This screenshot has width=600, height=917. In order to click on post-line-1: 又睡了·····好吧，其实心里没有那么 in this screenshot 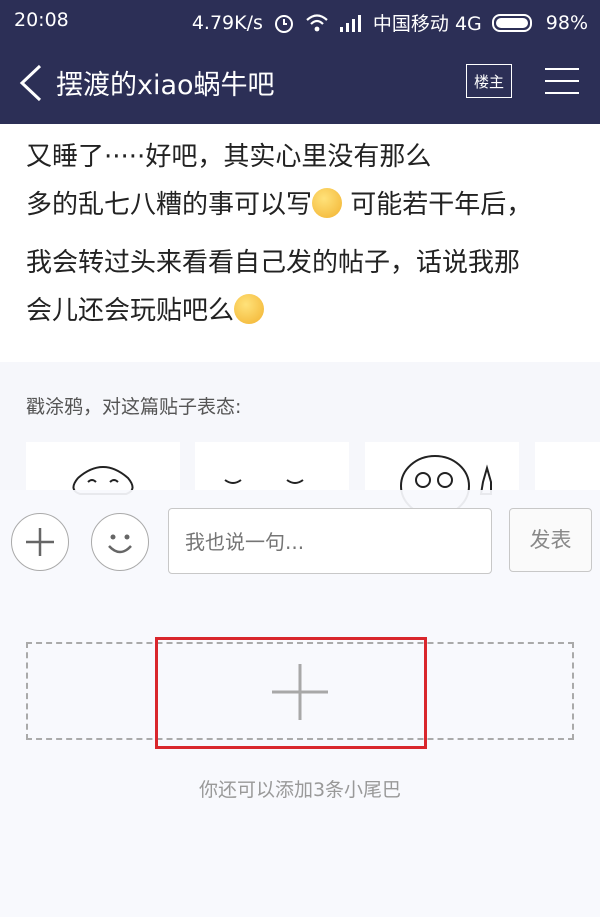, I will do `click(229, 157)`.